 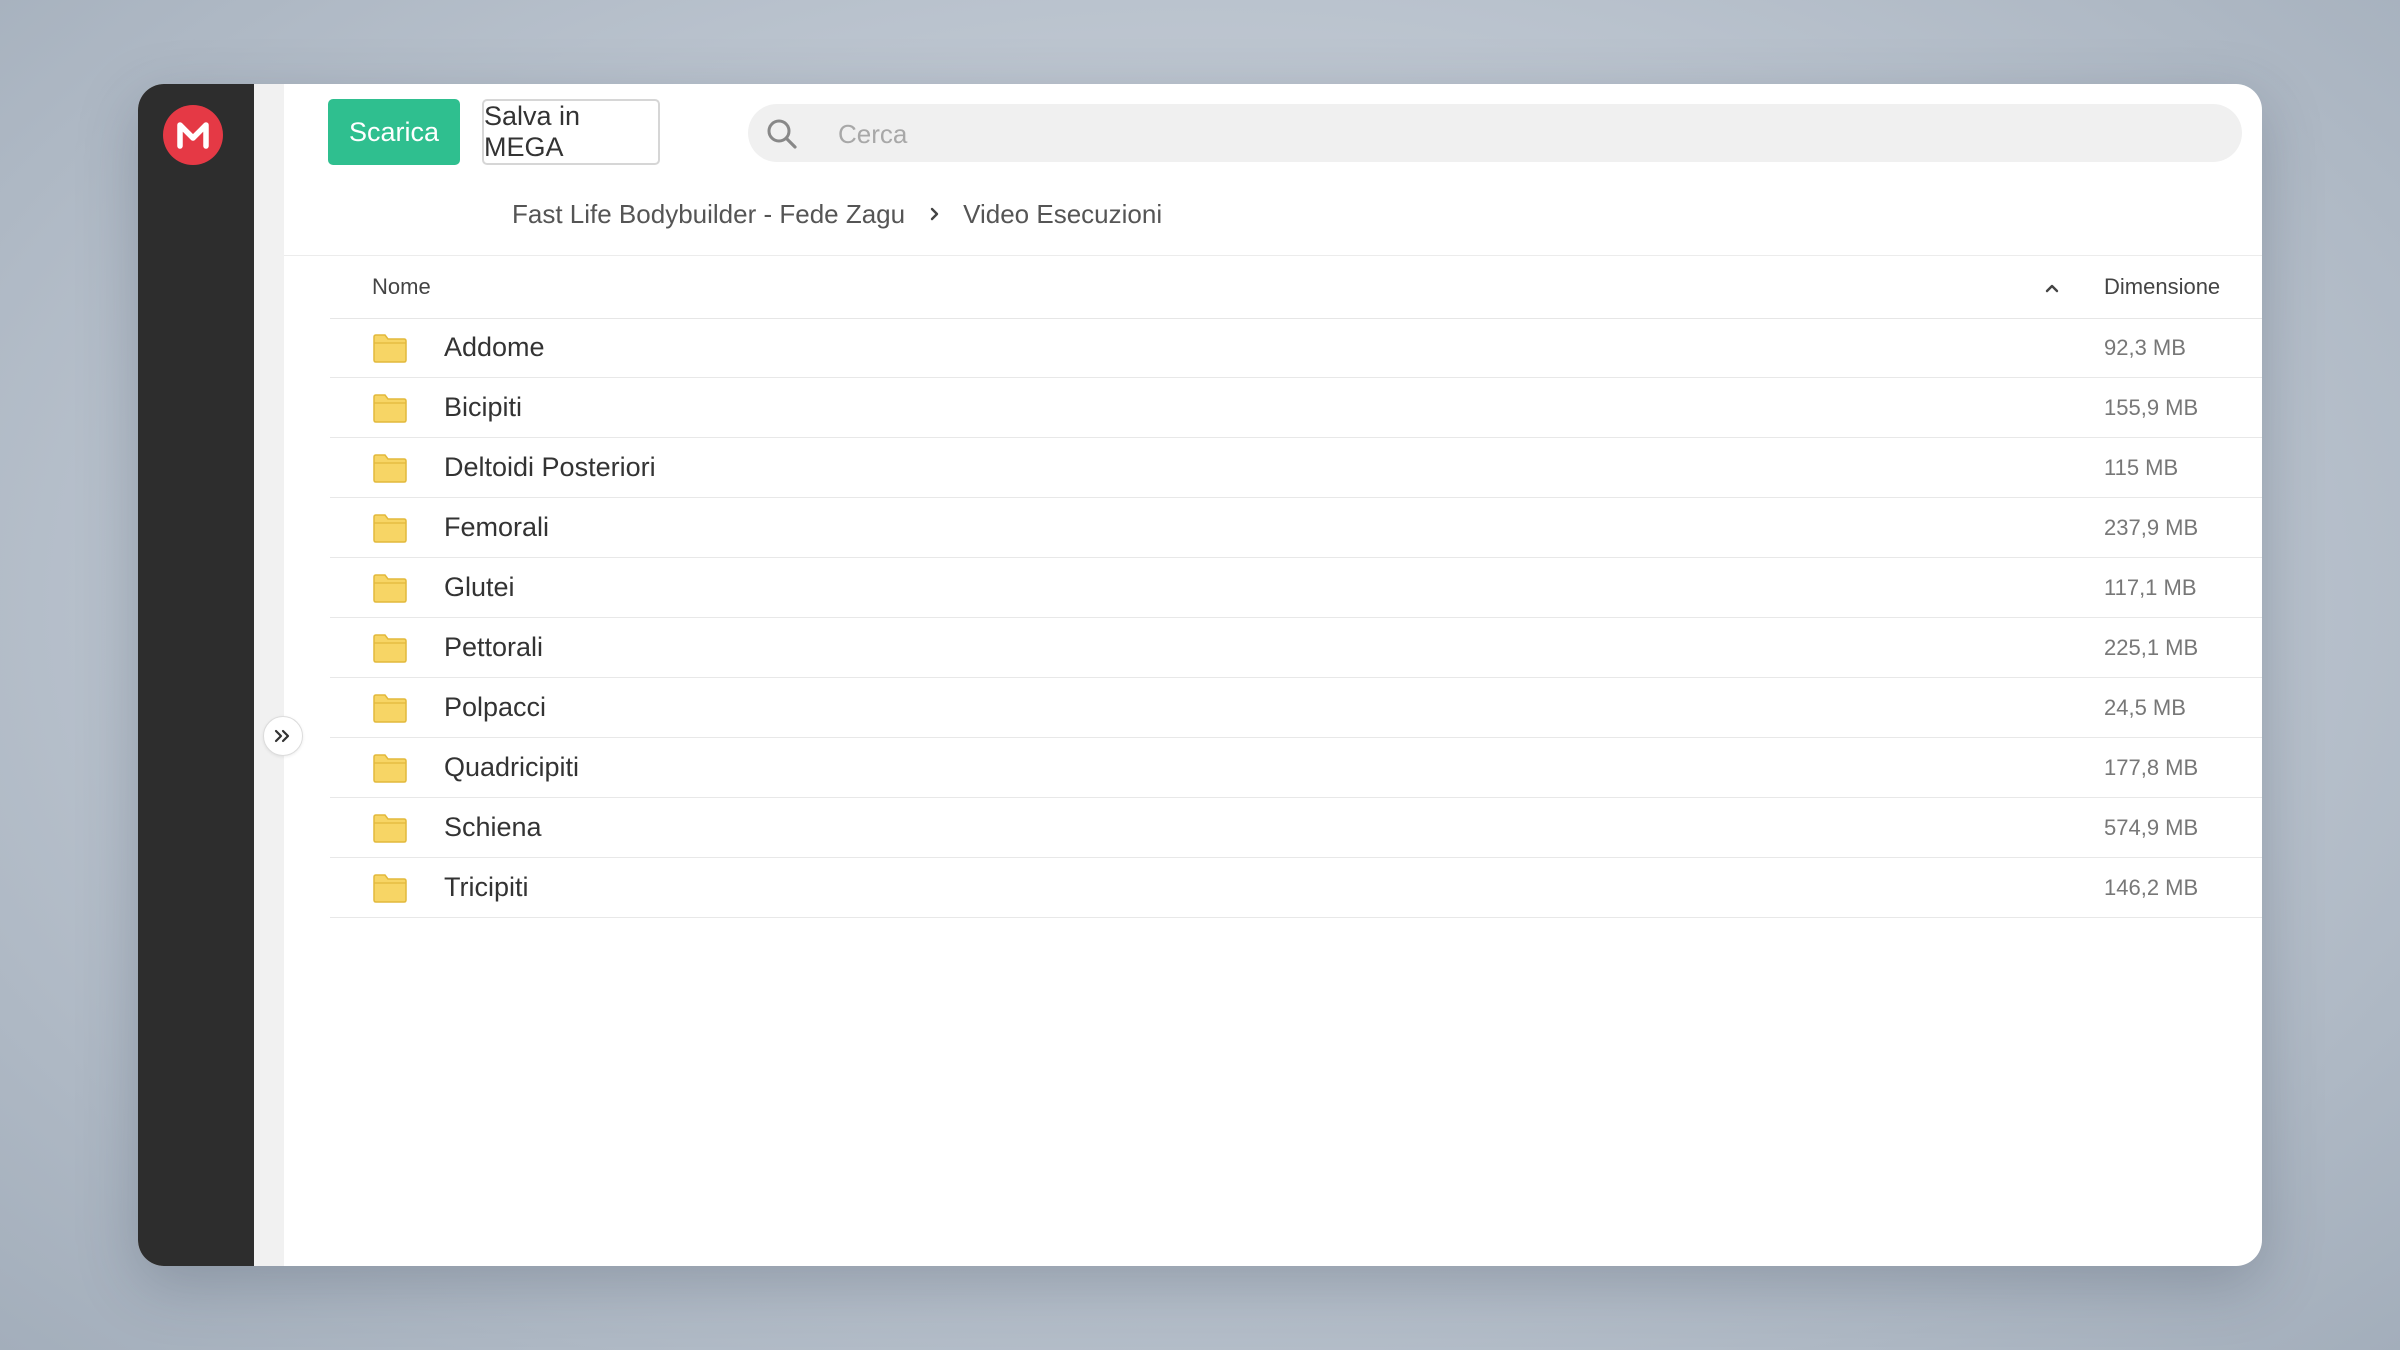 What do you see at coordinates (2052, 288) in the screenshot?
I see `chevron-up-icon` at bounding box center [2052, 288].